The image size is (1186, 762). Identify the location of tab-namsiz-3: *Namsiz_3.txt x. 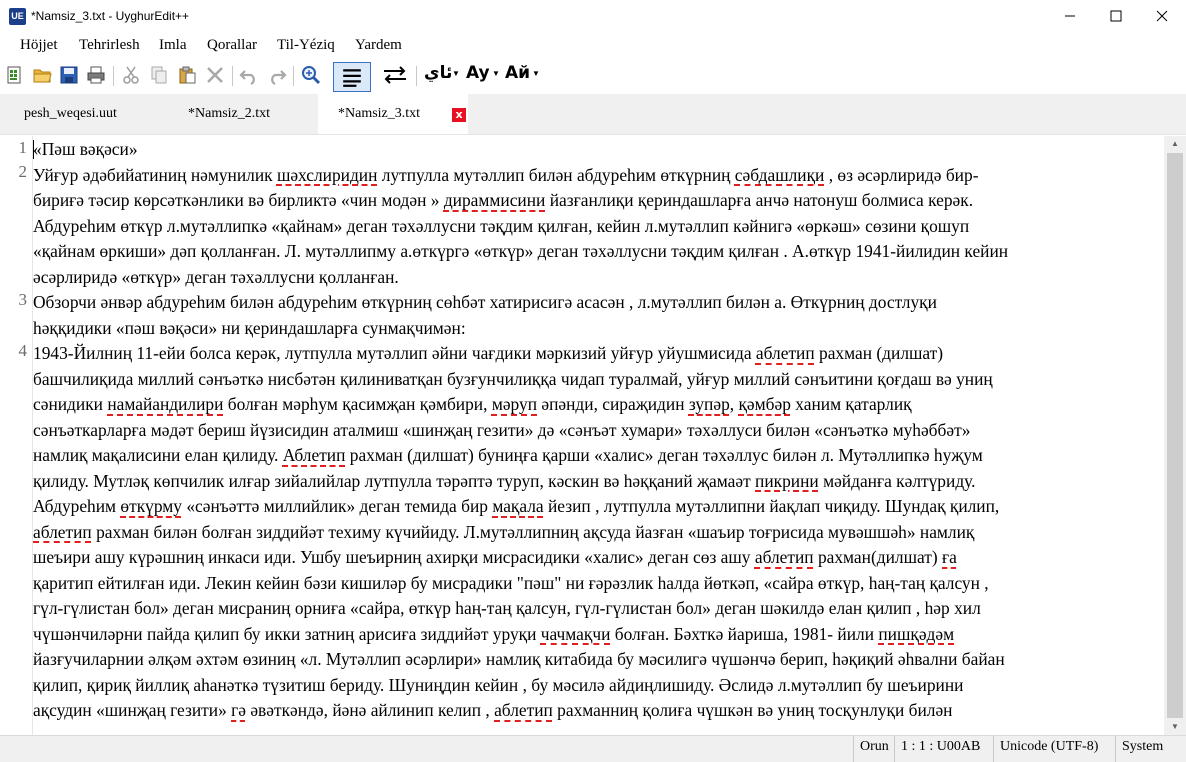
(393, 114).